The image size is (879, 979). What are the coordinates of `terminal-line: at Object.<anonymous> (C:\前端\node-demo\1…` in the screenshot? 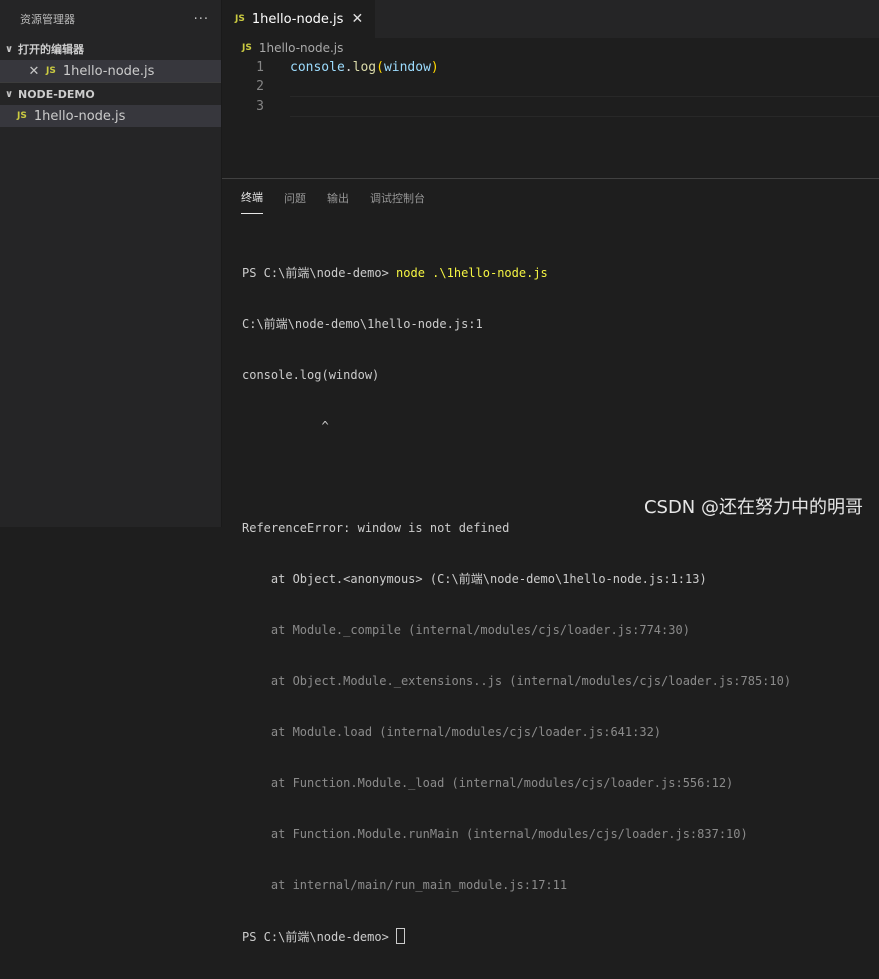 It's located at (474, 579).